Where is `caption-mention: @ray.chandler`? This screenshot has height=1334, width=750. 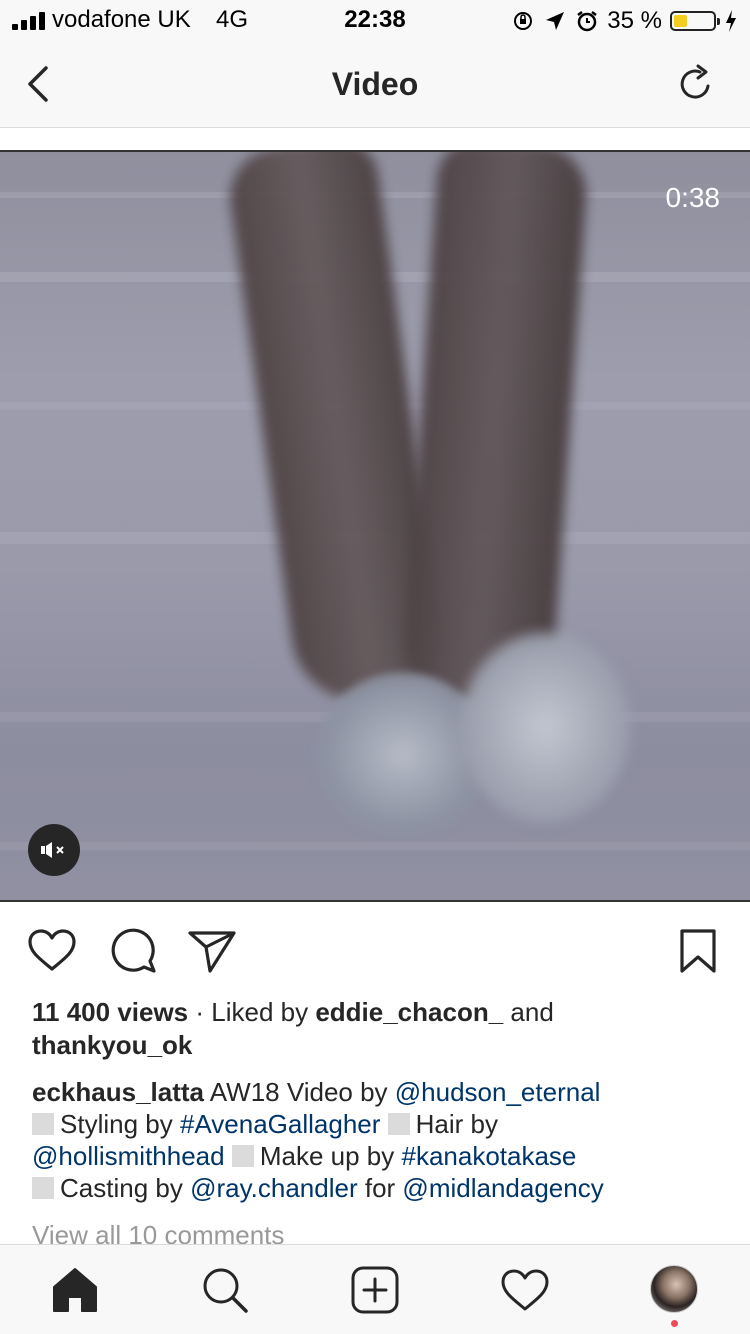 caption-mention: @ray.chandler is located at coordinates (274, 1188).